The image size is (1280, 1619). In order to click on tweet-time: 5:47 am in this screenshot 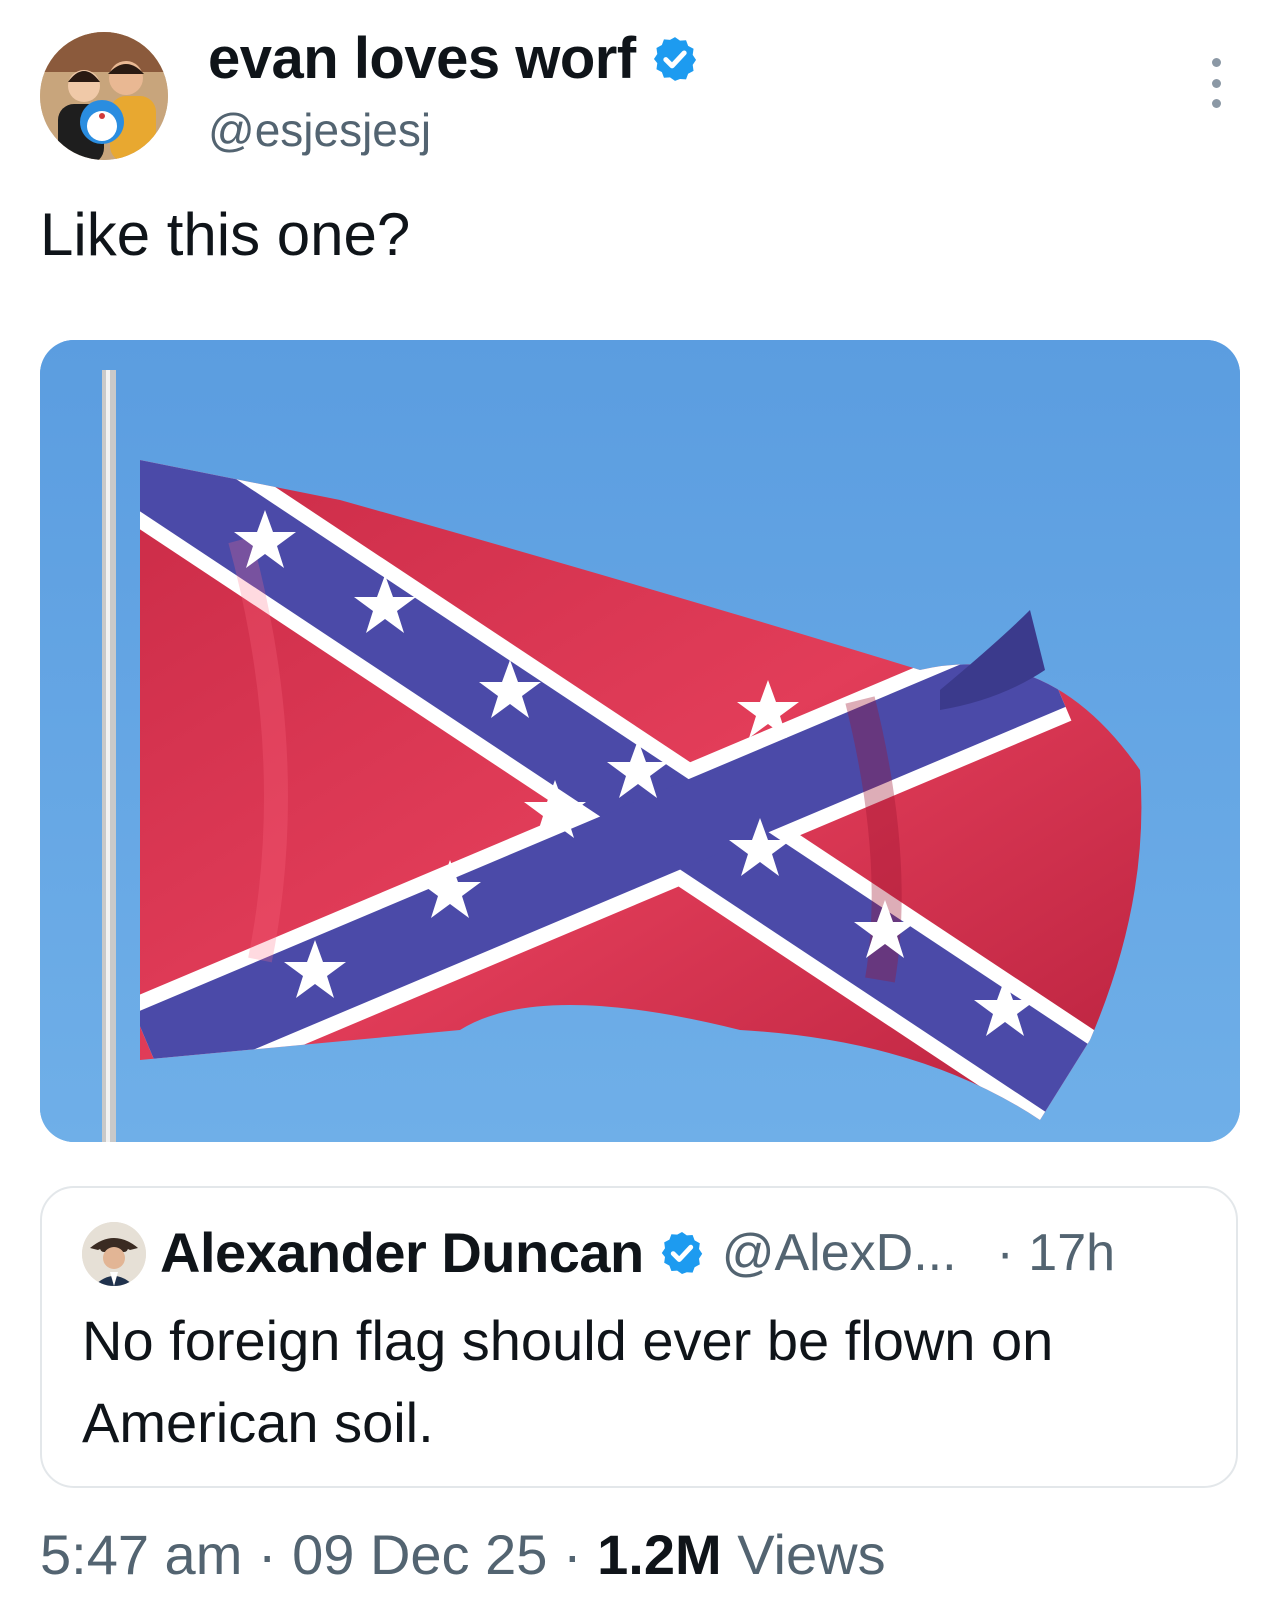, I will do `click(141, 1554)`.